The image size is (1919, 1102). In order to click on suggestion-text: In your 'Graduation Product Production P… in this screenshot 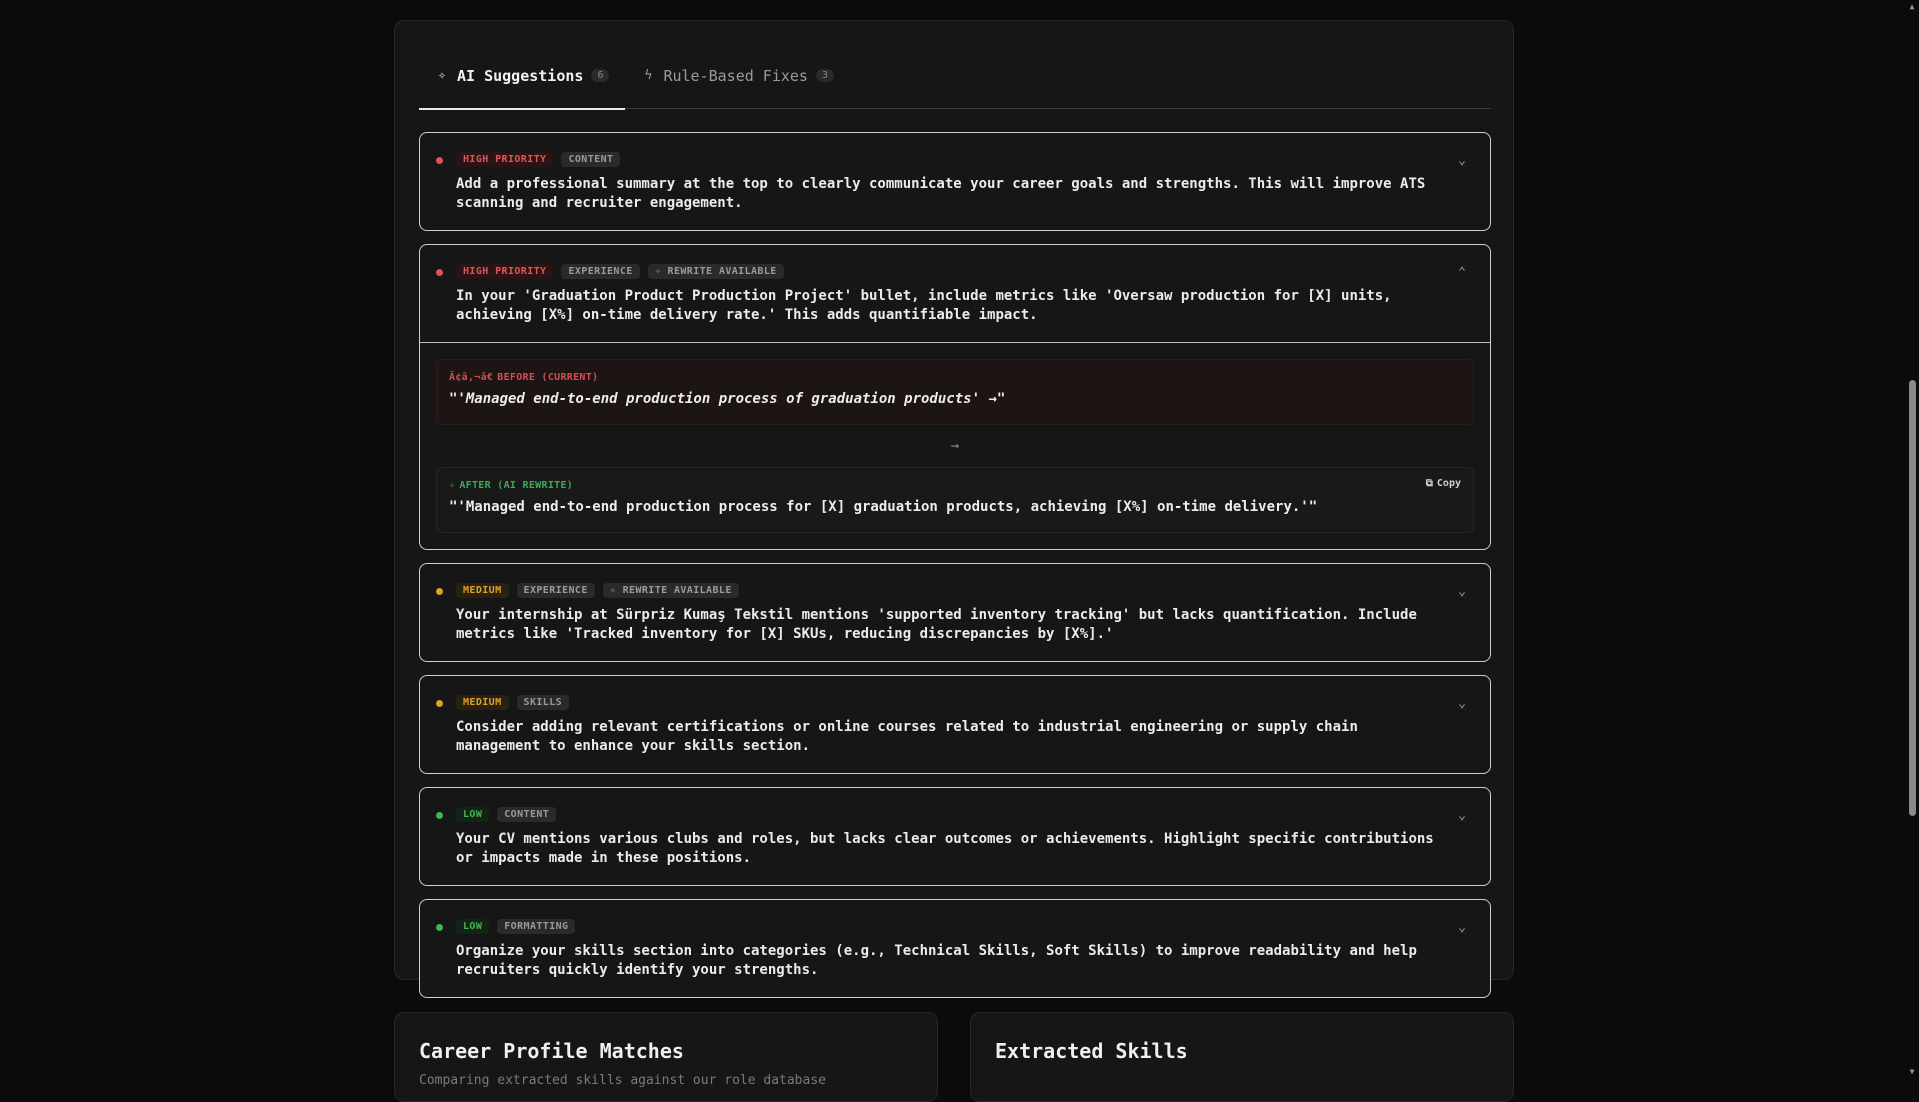, I will do `click(924, 305)`.